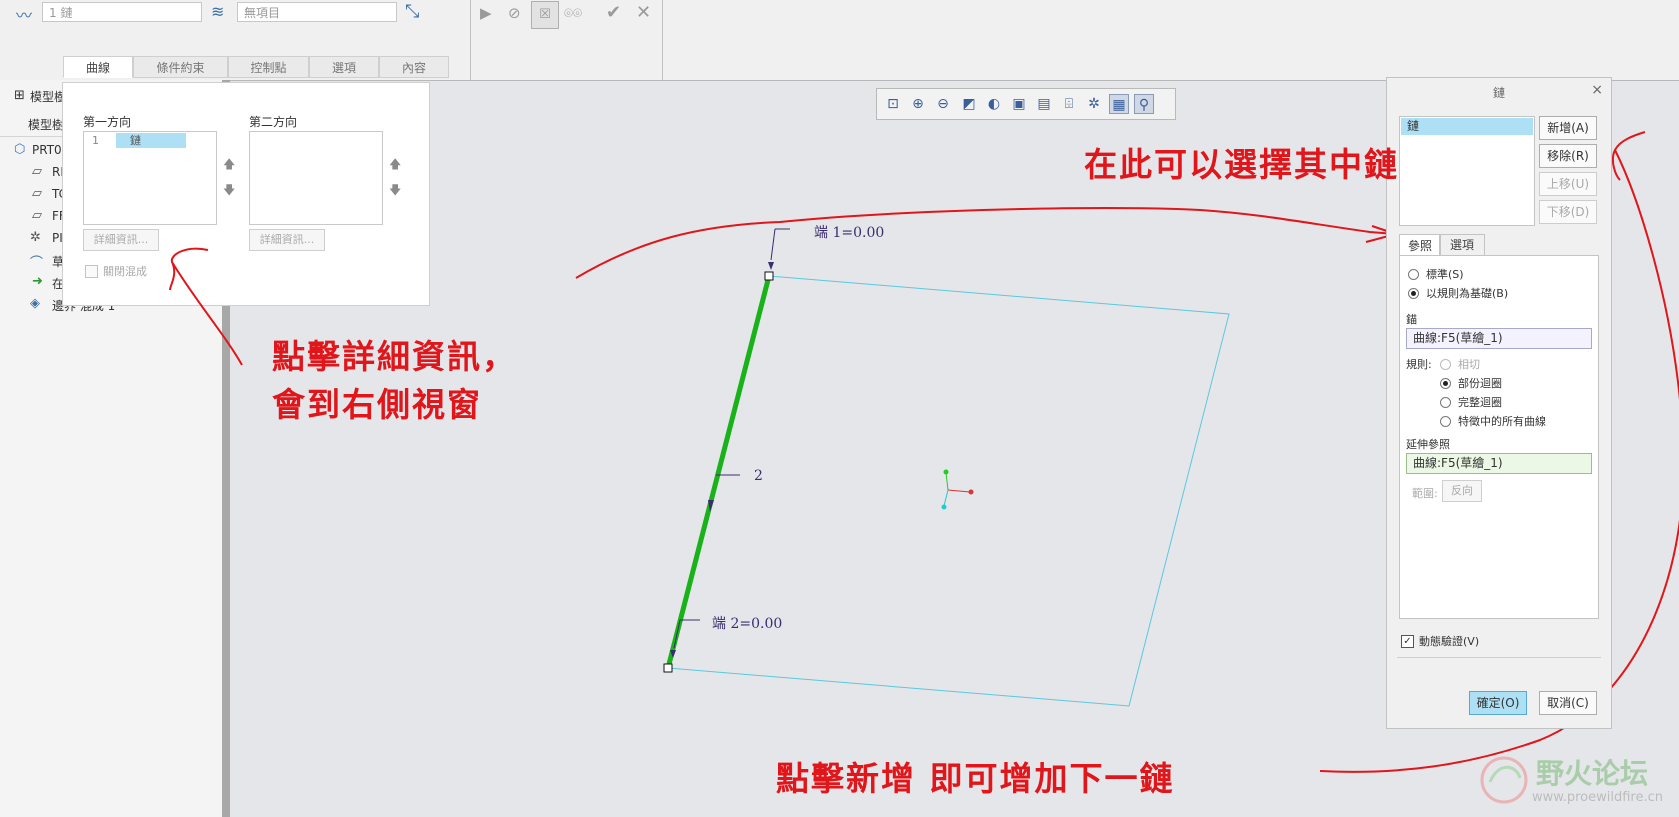 This screenshot has width=1679, height=817. I want to click on end1-arrow-icon, so click(771, 266).